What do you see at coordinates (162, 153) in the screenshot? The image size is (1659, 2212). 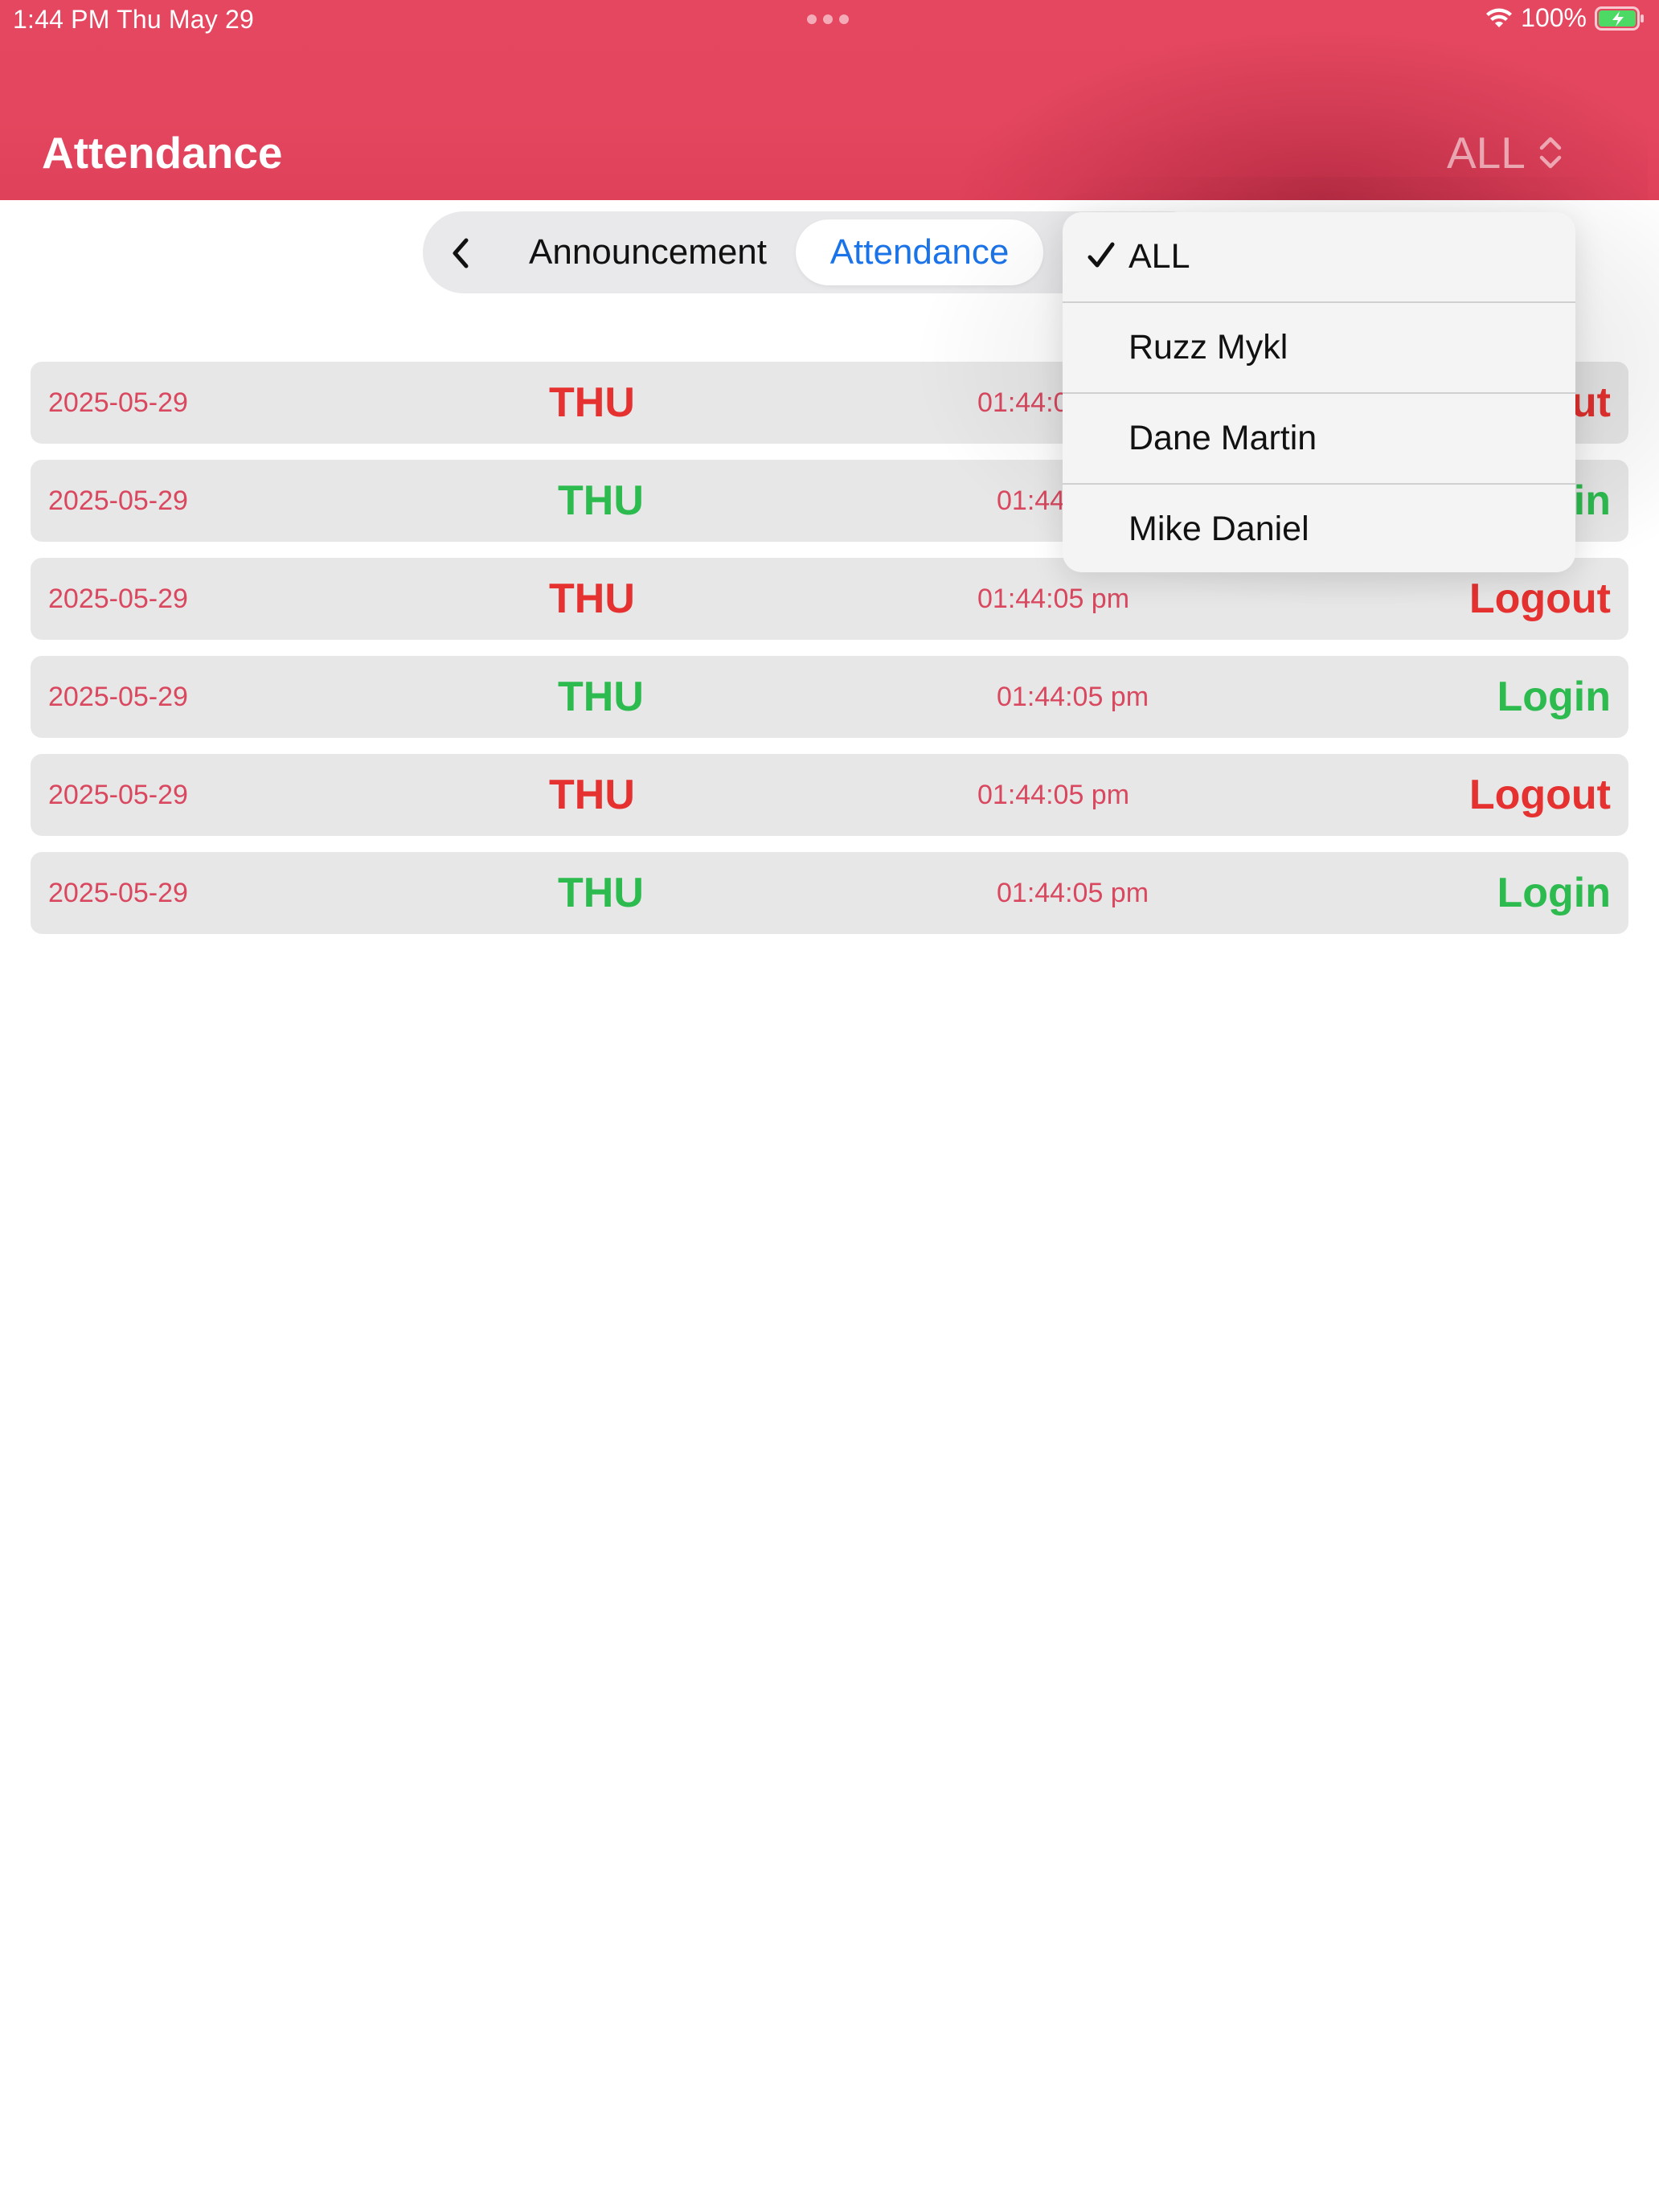 I see `page-title: Attendance` at bounding box center [162, 153].